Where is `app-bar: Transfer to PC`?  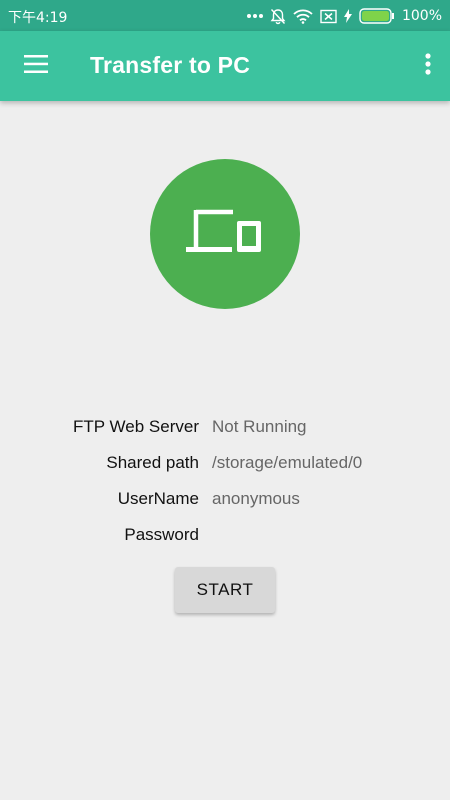 app-bar: Transfer to PC is located at coordinates (225, 66).